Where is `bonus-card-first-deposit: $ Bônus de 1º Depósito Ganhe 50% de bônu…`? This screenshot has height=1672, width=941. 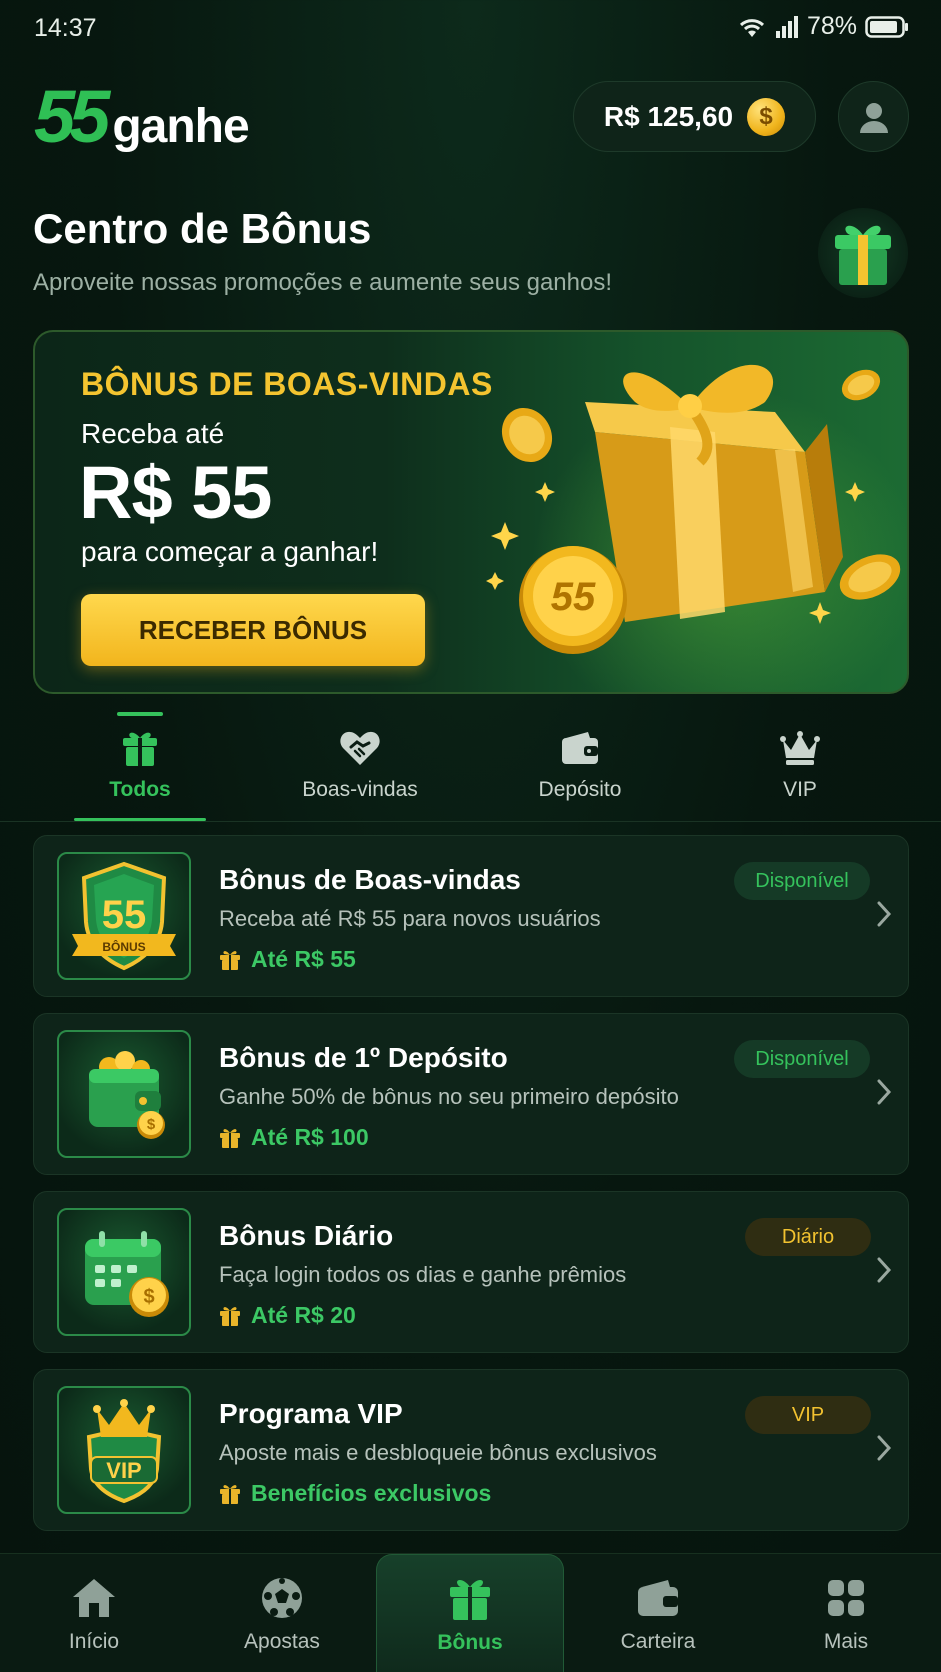 bonus-card-first-deposit: $ Bônus de 1º Depósito Ganhe 50% de bônu… is located at coordinates (471, 1094).